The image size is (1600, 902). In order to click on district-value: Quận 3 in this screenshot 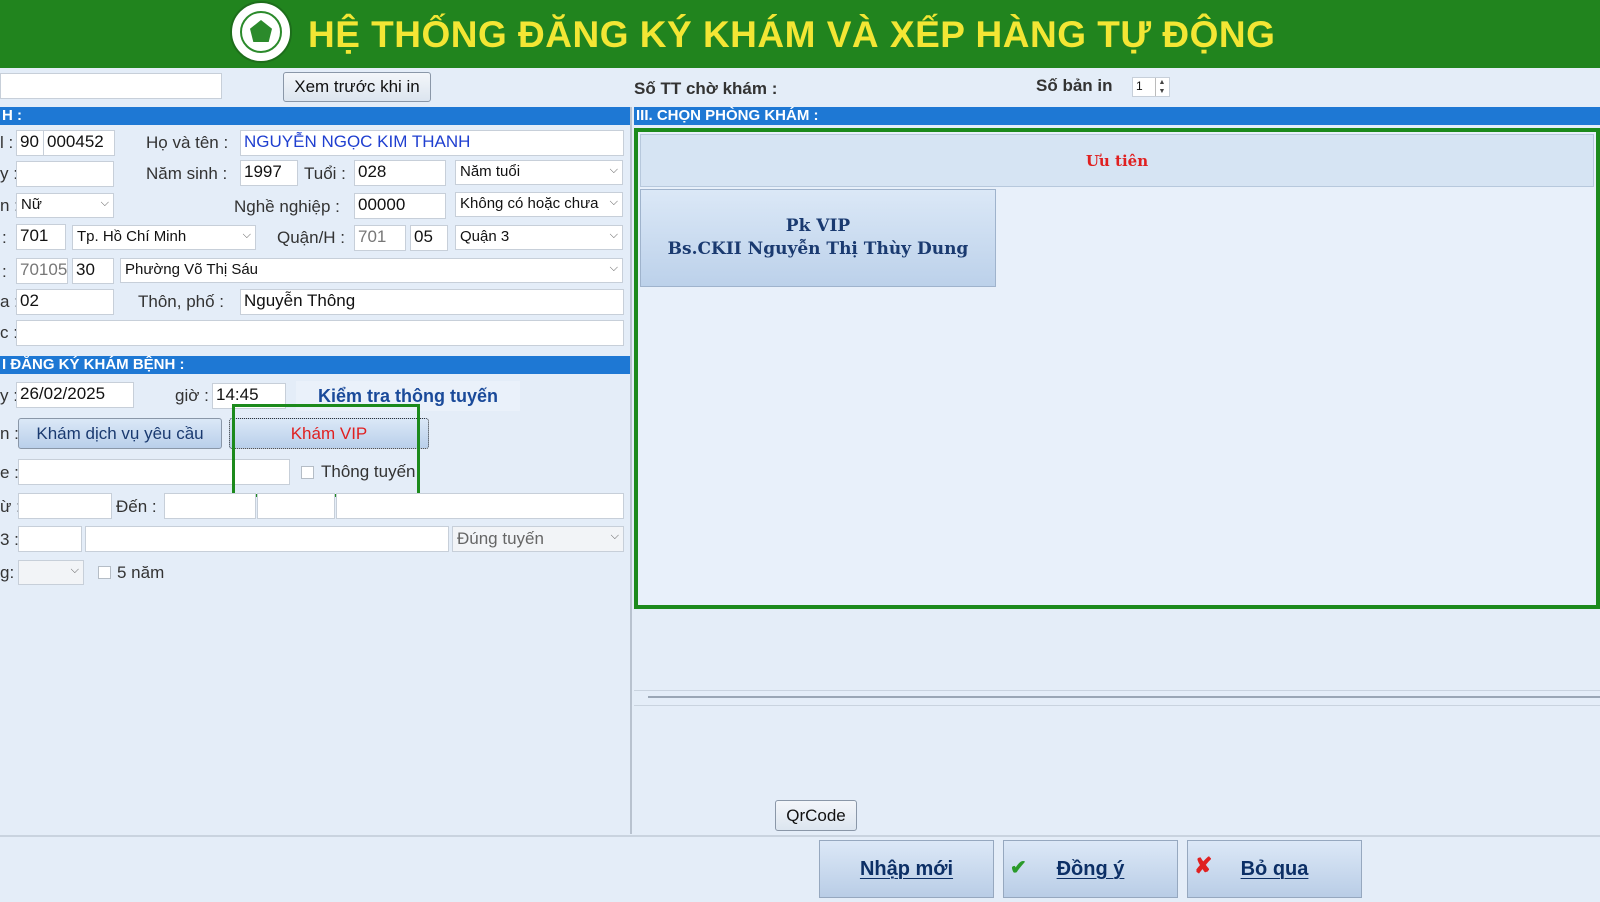, I will do `click(485, 236)`.